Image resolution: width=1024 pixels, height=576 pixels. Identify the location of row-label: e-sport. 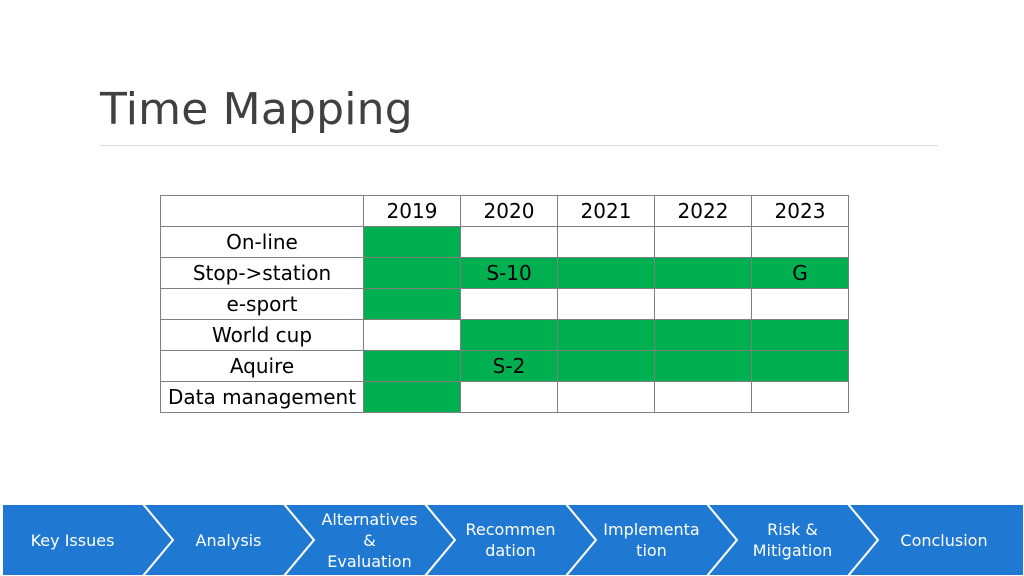
(262, 304).